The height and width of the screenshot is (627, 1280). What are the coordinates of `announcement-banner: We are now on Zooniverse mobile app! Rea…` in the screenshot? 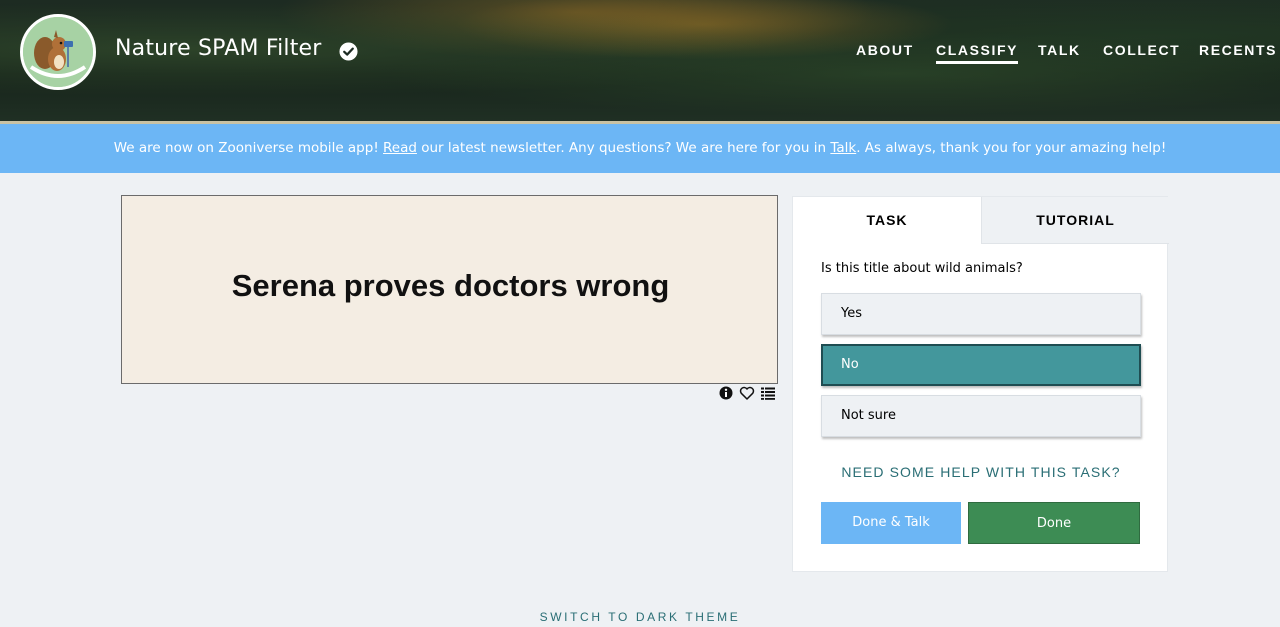 It's located at (640, 148).